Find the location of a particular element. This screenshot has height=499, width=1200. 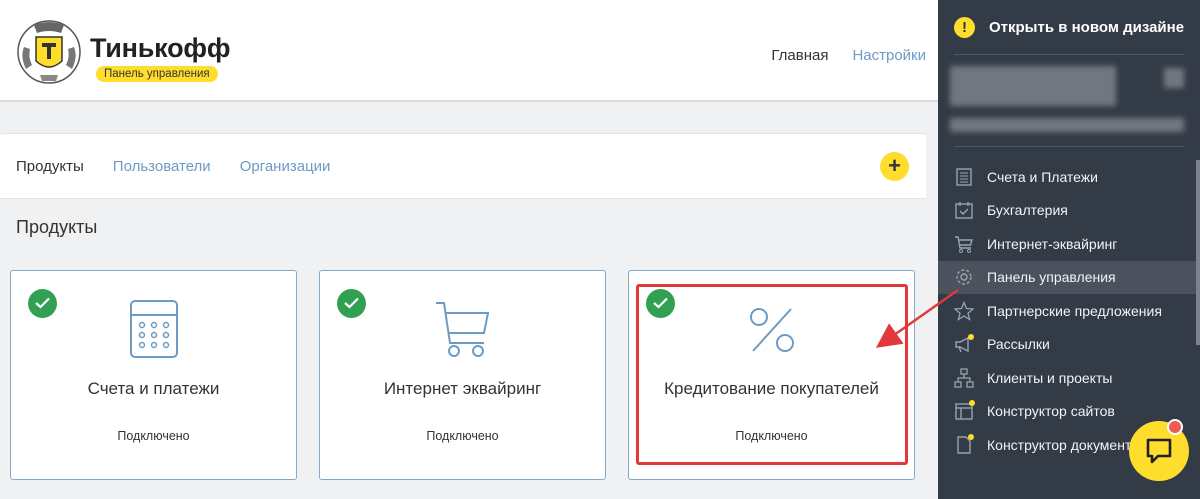

chat-icon is located at coordinates (1159, 451).